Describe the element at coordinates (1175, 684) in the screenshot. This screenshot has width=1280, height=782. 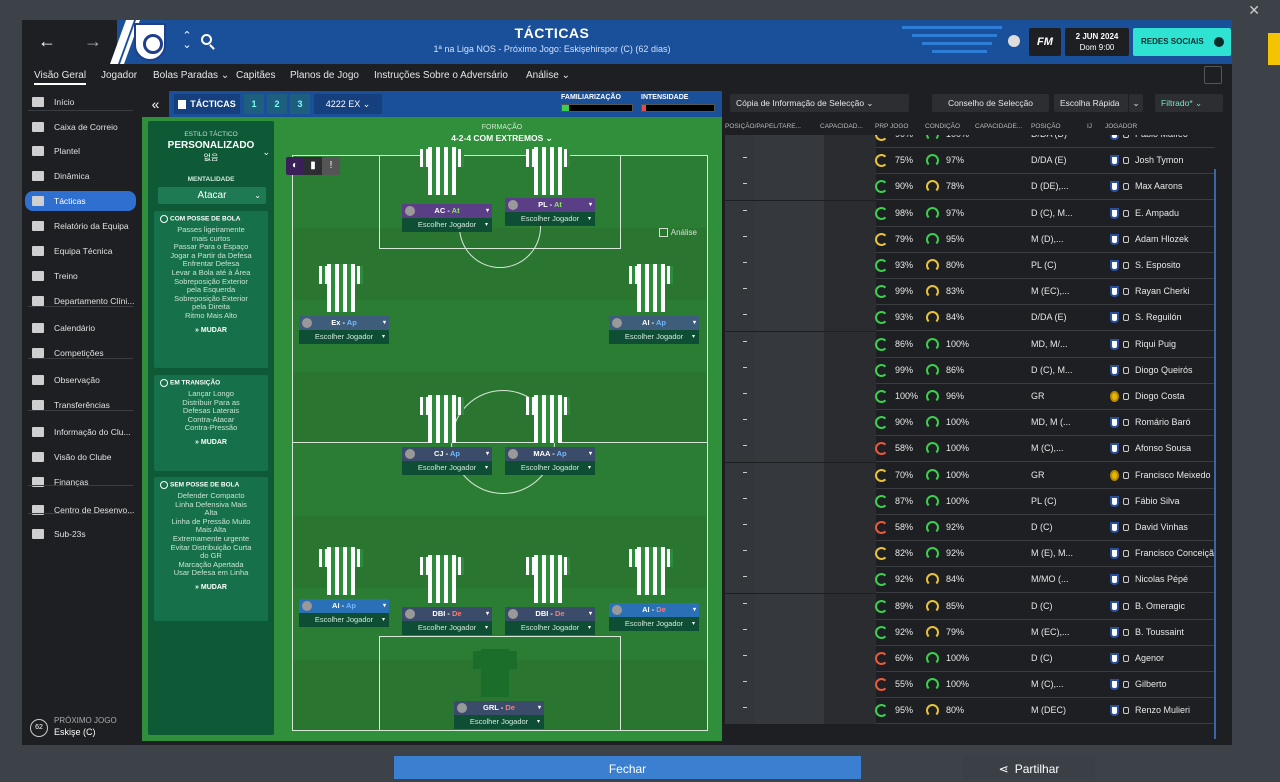
I see `player-name: Gilberto` at that location.